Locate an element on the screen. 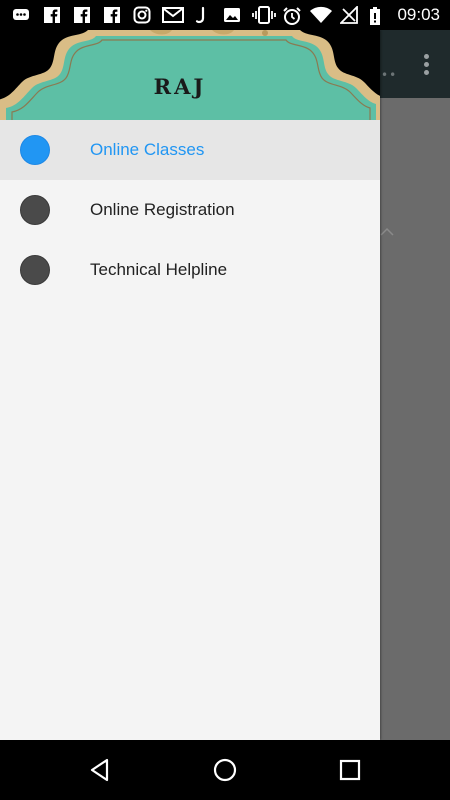  drawer-item-online-registration: Online Registration is located at coordinates (190, 210).